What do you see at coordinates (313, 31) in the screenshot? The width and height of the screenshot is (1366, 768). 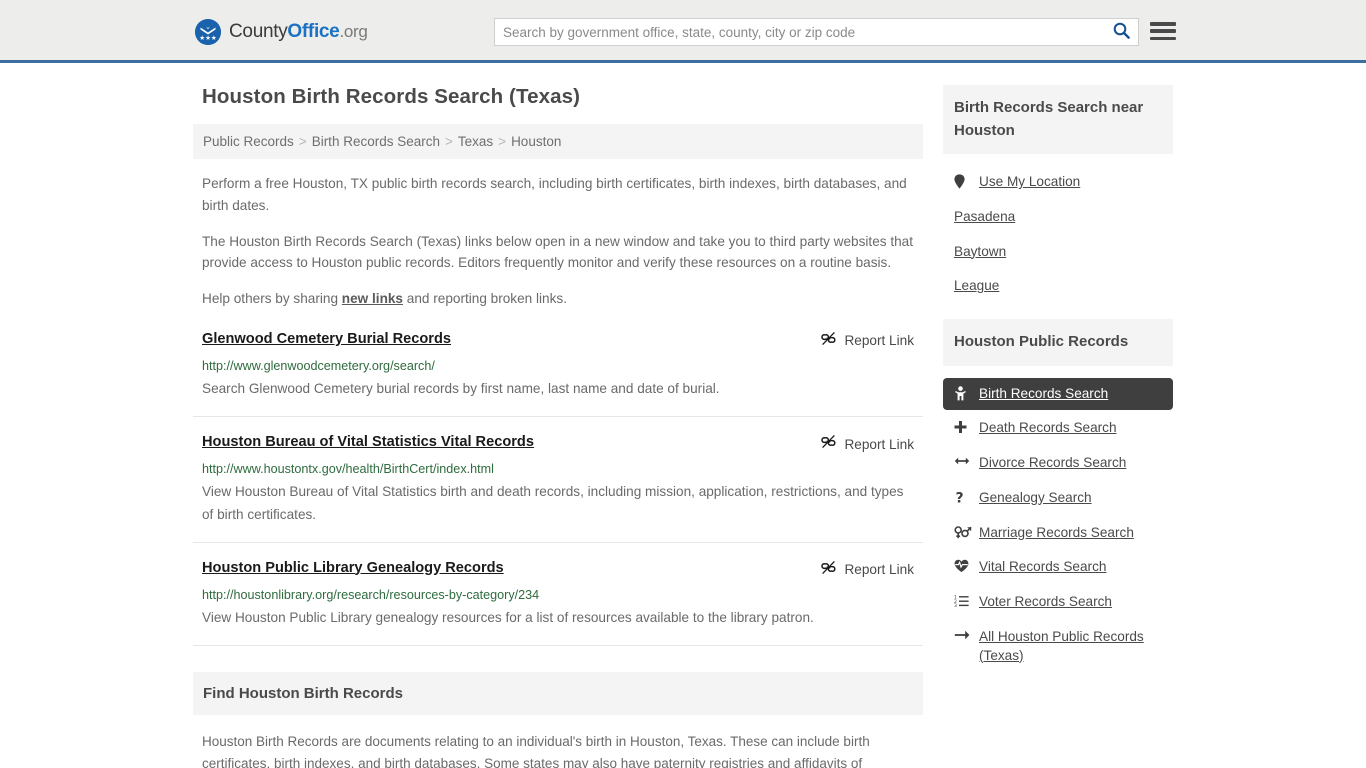 I see `logo-text-office: Office` at bounding box center [313, 31].